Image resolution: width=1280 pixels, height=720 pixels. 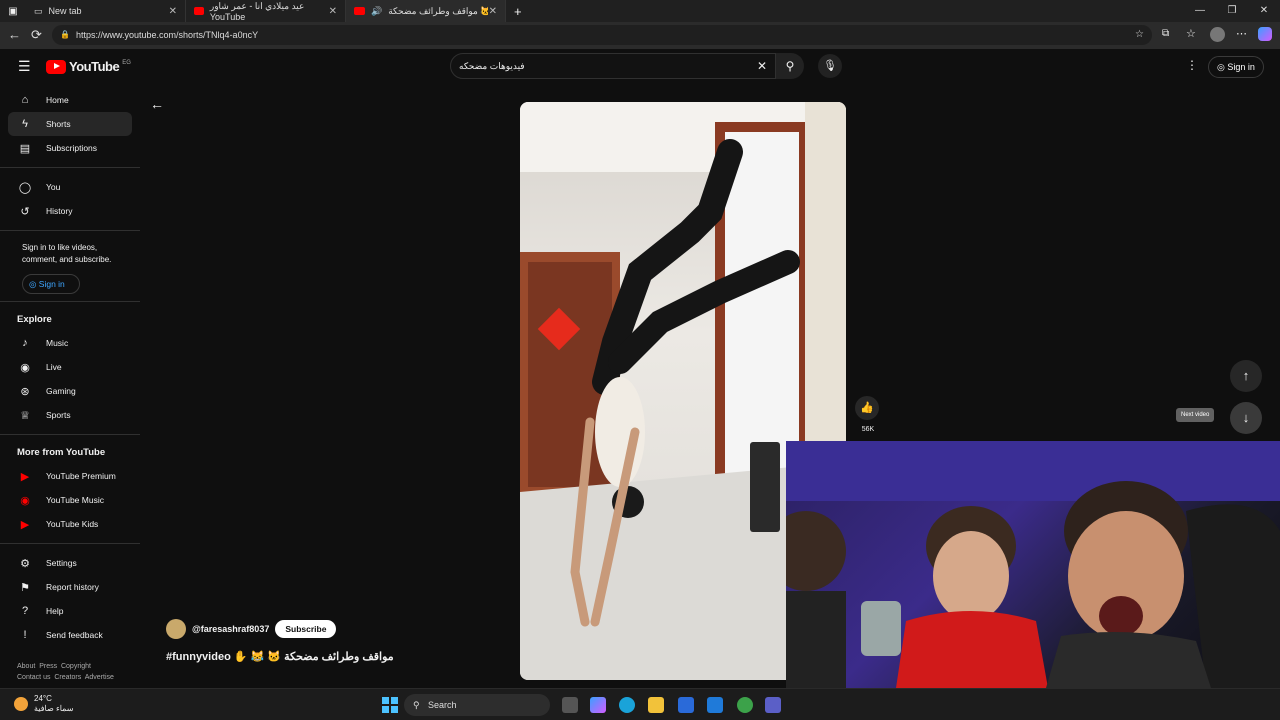 What do you see at coordinates (25, 100) in the screenshot?
I see `home-icon: ⌂` at bounding box center [25, 100].